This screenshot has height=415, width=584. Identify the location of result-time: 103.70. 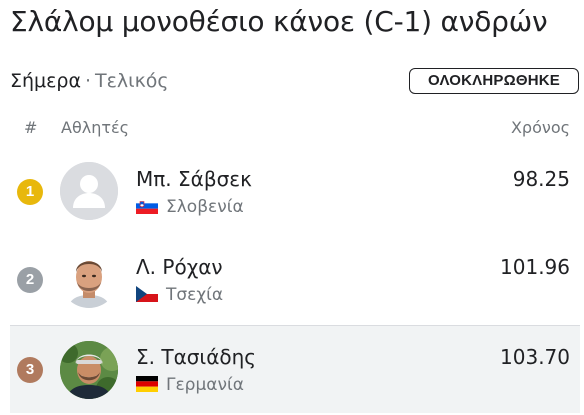
(535, 357).